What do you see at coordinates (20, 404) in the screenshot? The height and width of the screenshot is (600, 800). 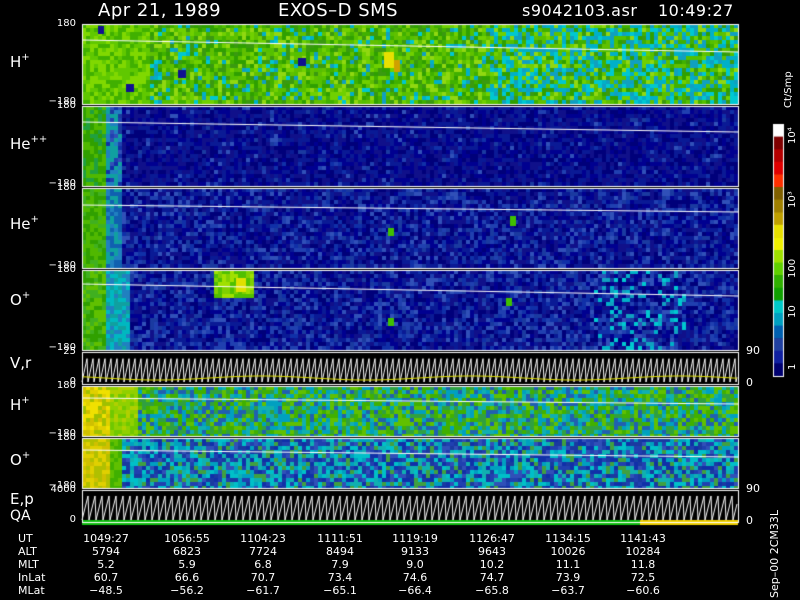 I see `panel-label-5: H+` at bounding box center [20, 404].